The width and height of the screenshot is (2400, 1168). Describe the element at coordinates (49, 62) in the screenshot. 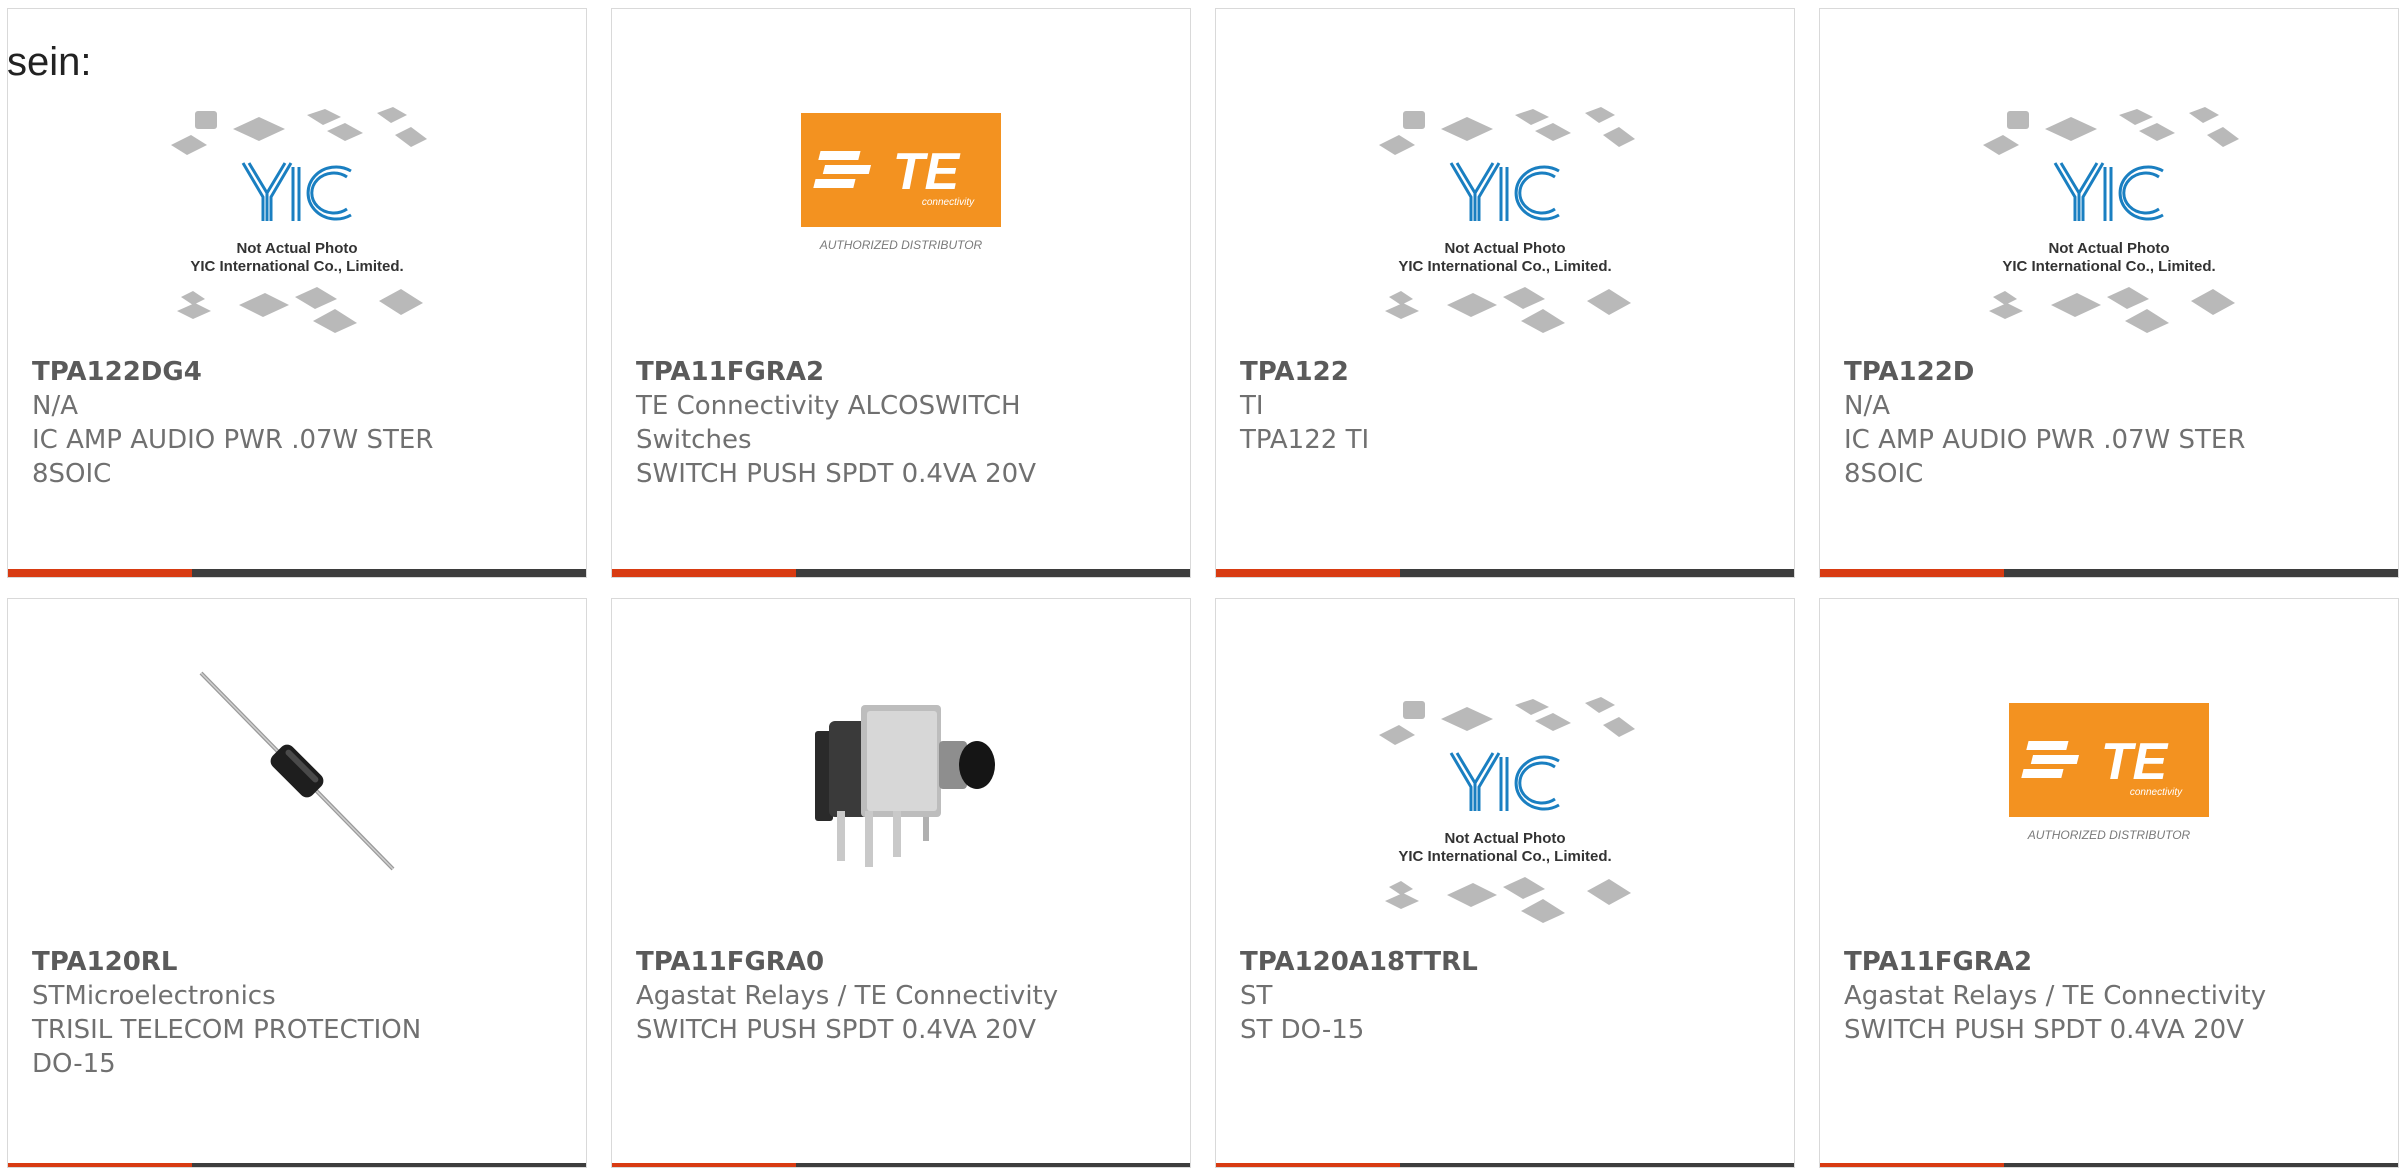

I see `intro-text: sein:` at that location.